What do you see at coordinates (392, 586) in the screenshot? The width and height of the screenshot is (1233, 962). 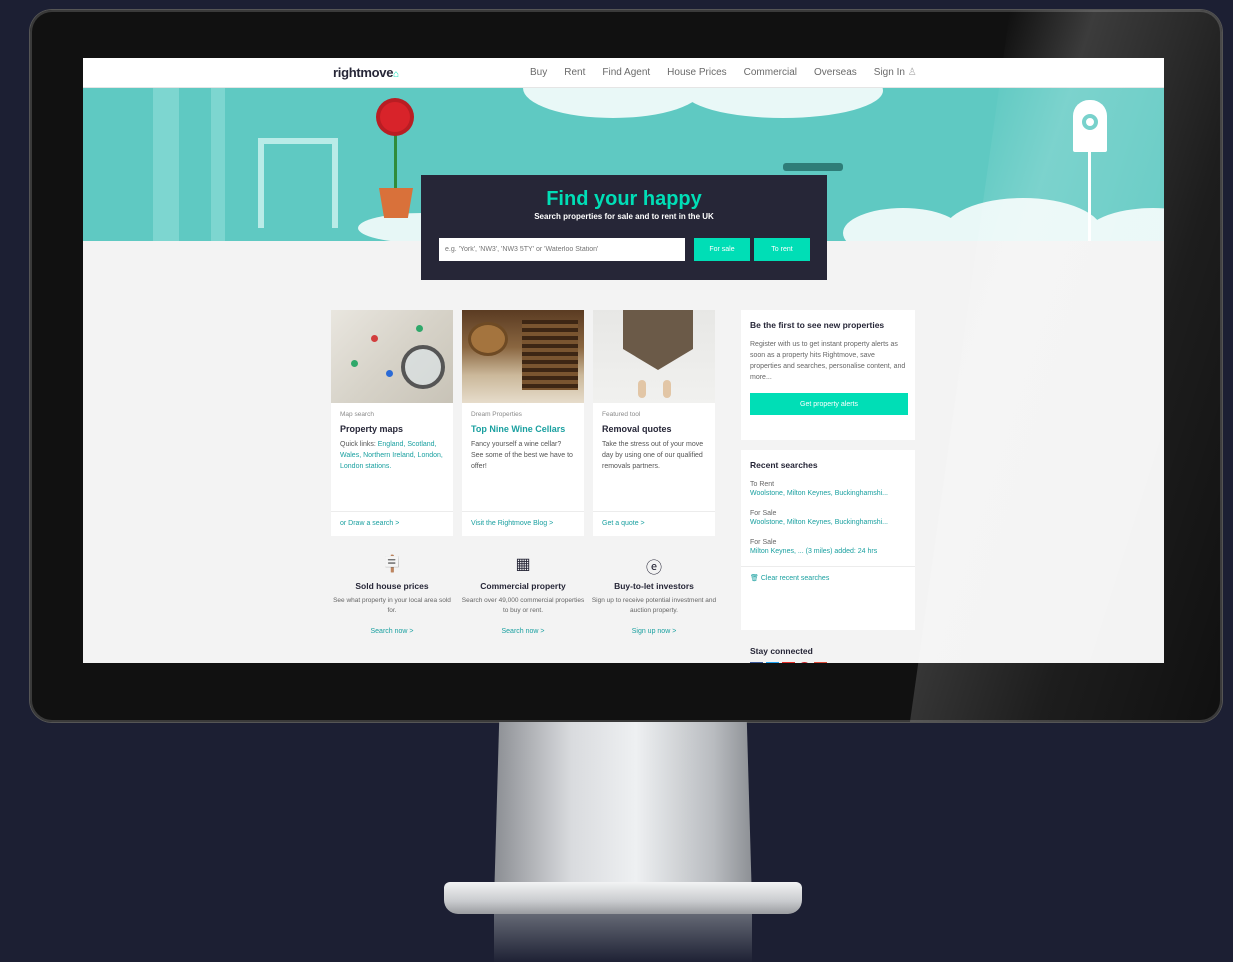 I see `feature-title: Sold house prices` at bounding box center [392, 586].